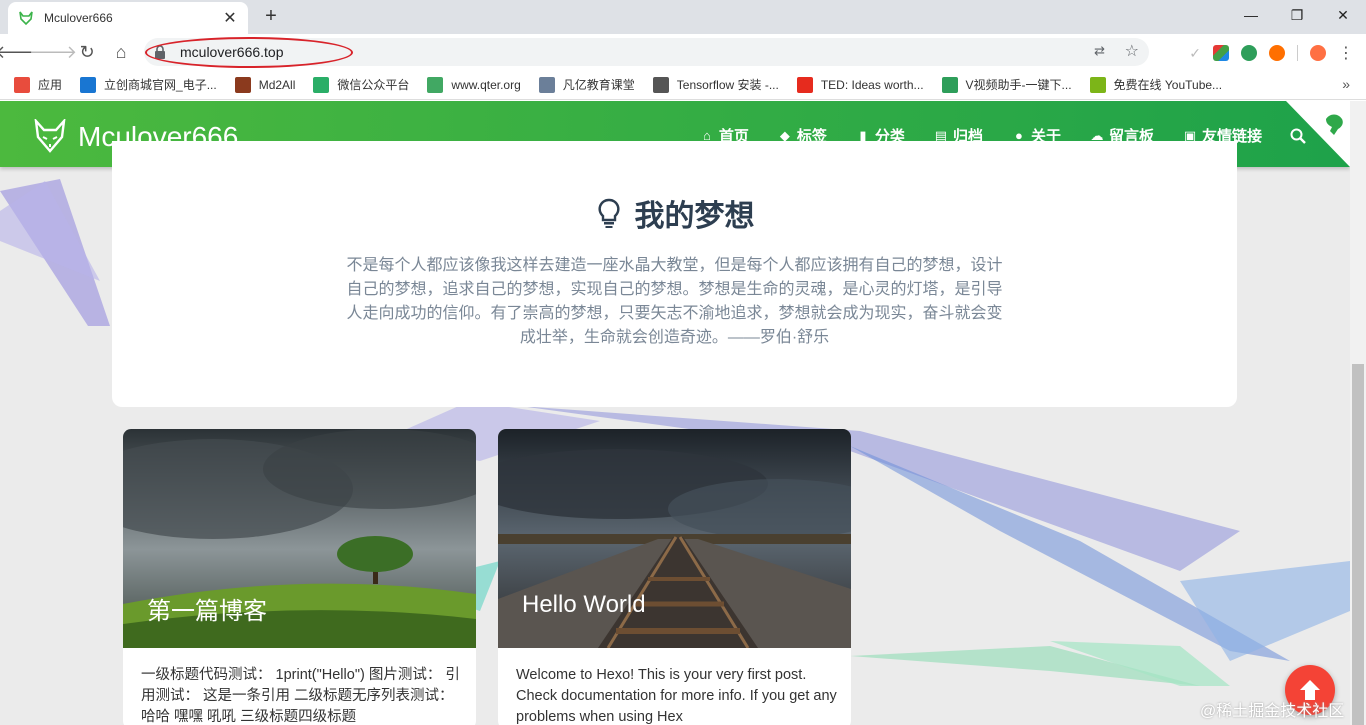 Image resolution: width=1366 pixels, height=725 pixels. I want to click on bookmark-label: Md2All, so click(277, 84).